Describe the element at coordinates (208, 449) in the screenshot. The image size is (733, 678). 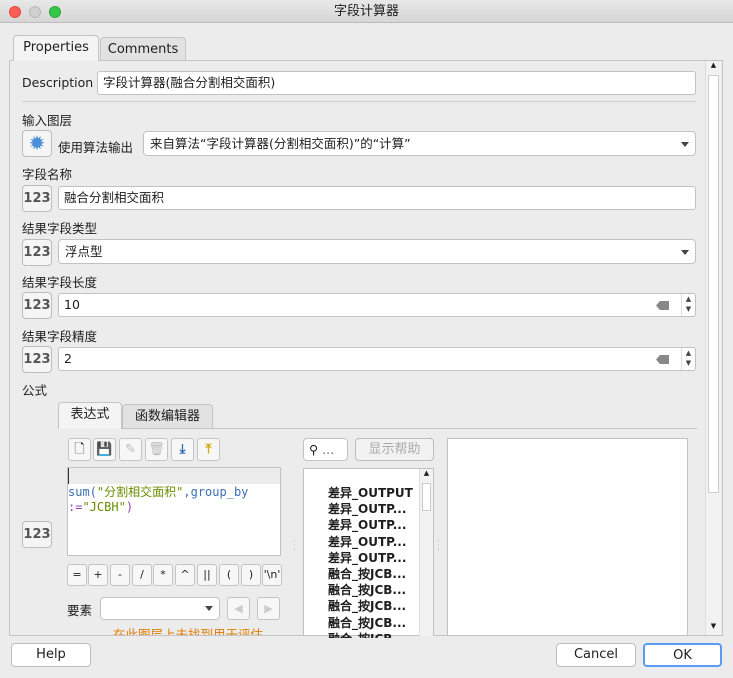
I see `export-icon: ⤒` at that location.